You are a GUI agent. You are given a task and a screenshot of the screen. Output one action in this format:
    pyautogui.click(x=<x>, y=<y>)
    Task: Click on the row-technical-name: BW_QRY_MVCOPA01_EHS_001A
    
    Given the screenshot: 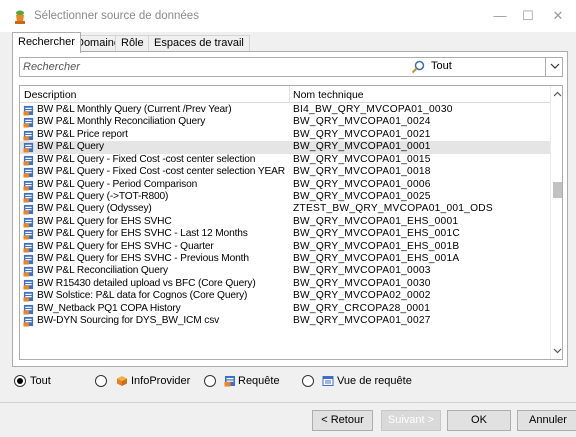 What is the action you would take?
    pyautogui.click(x=376, y=259)
    